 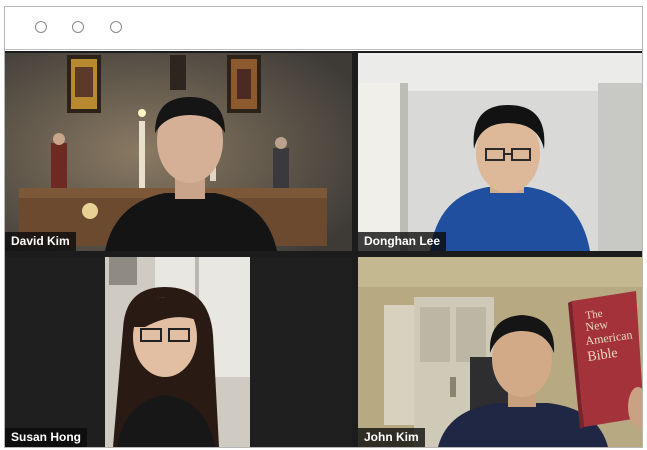 What do you see at coordinates (78, 27) in the screenshot?
I see `window-minimize-button` at bounding box center [78, 27].